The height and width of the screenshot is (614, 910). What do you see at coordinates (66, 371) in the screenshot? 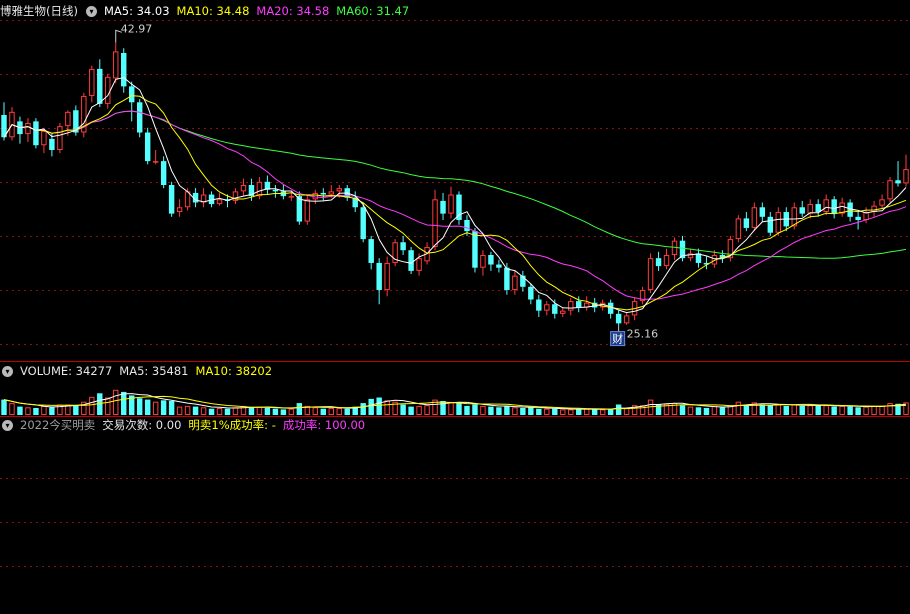
I see `volume-label: VOLUME: 34277` at bounding box center [66, 371].